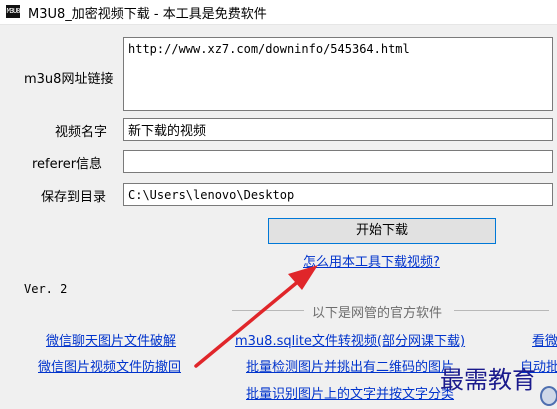 The image size is (557, 409). Describe the element at coordinates (377, 313) in the screenshot. I see `official-software-header: 以下是网管的官方软件` at that location.